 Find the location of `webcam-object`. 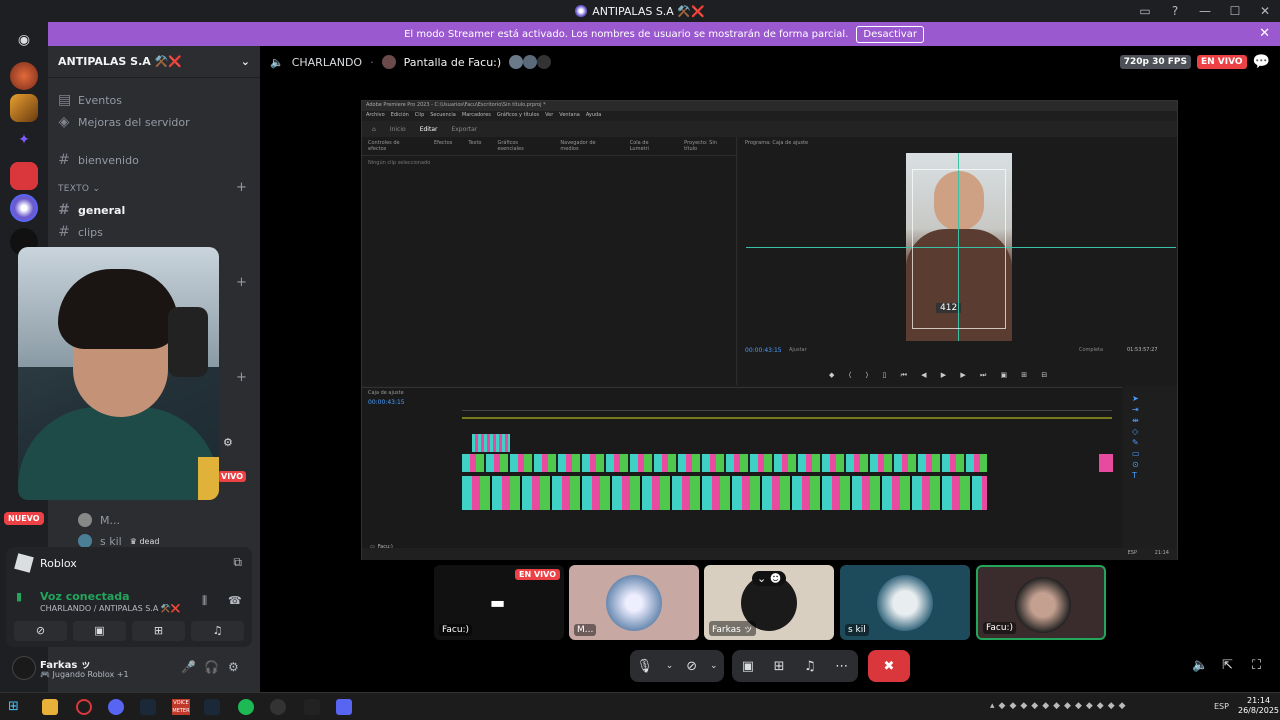

webcam-object is located at coordinates (208, 478).